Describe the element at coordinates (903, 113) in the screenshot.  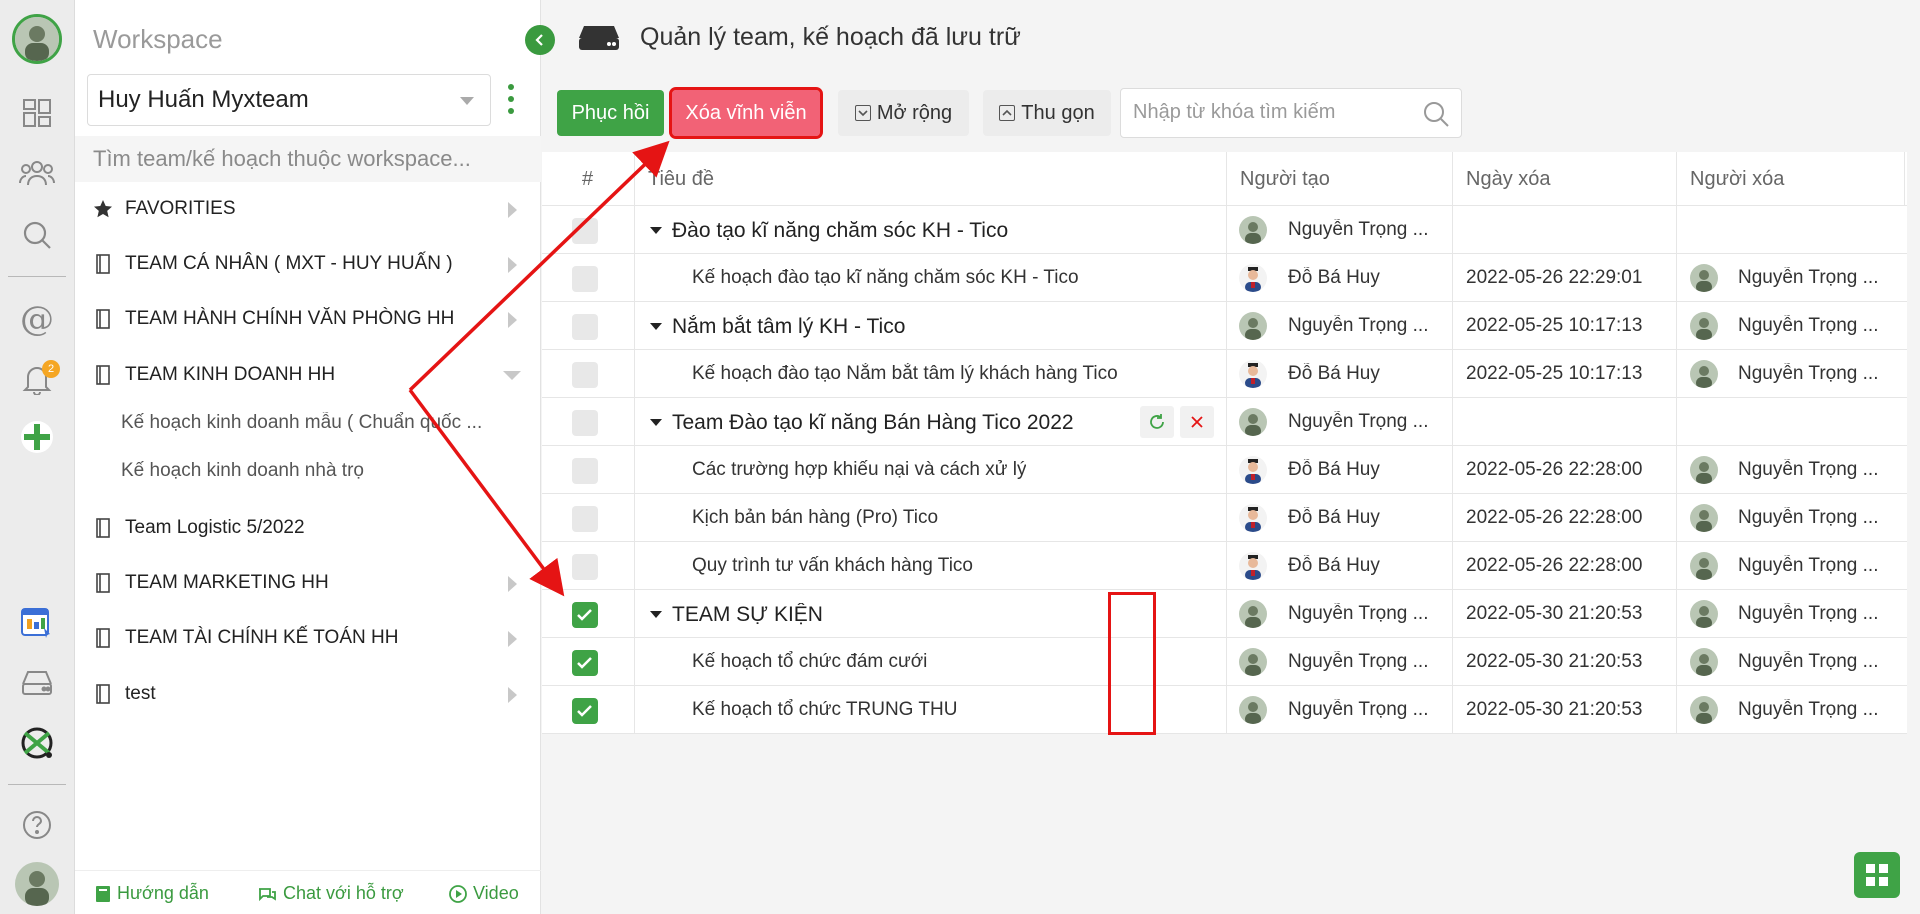
I see `expand-button: Mở rộng` at that location.